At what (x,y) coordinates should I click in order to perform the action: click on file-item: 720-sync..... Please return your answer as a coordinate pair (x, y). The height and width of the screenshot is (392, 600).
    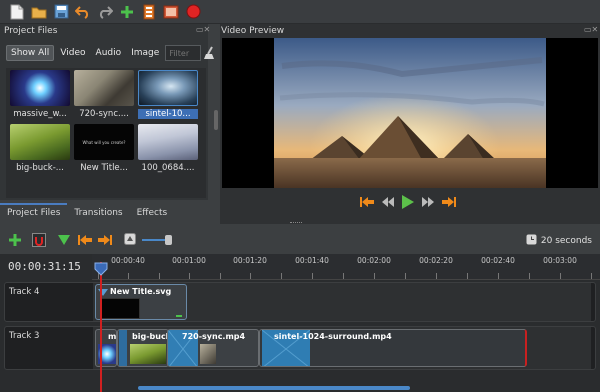
    Looking at the image, I should click on (104, 94).